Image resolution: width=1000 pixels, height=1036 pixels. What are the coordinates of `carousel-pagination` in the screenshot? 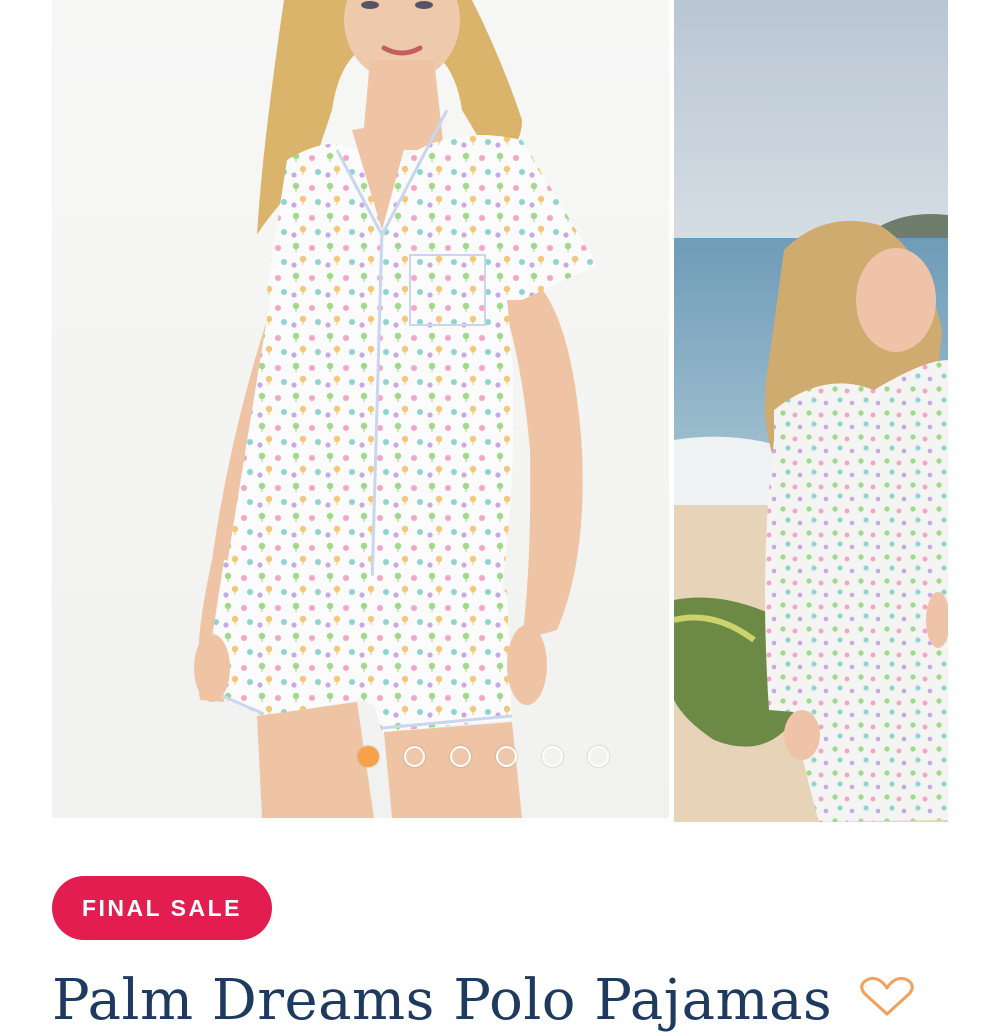 It's located at (483, 756).